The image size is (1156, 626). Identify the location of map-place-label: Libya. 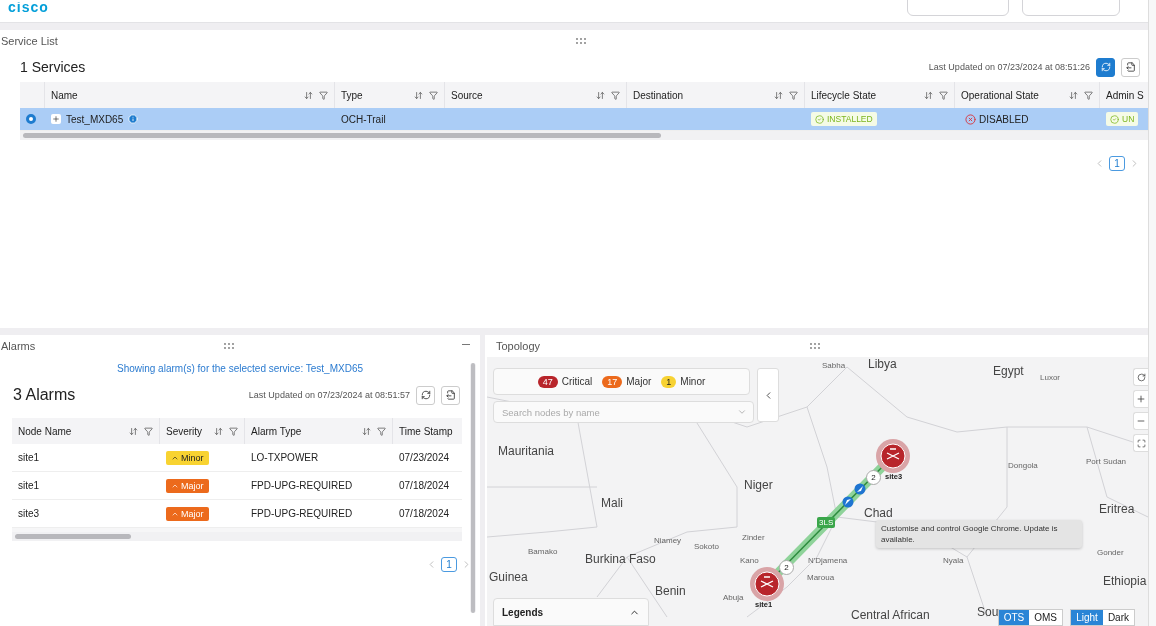
(882, 364).